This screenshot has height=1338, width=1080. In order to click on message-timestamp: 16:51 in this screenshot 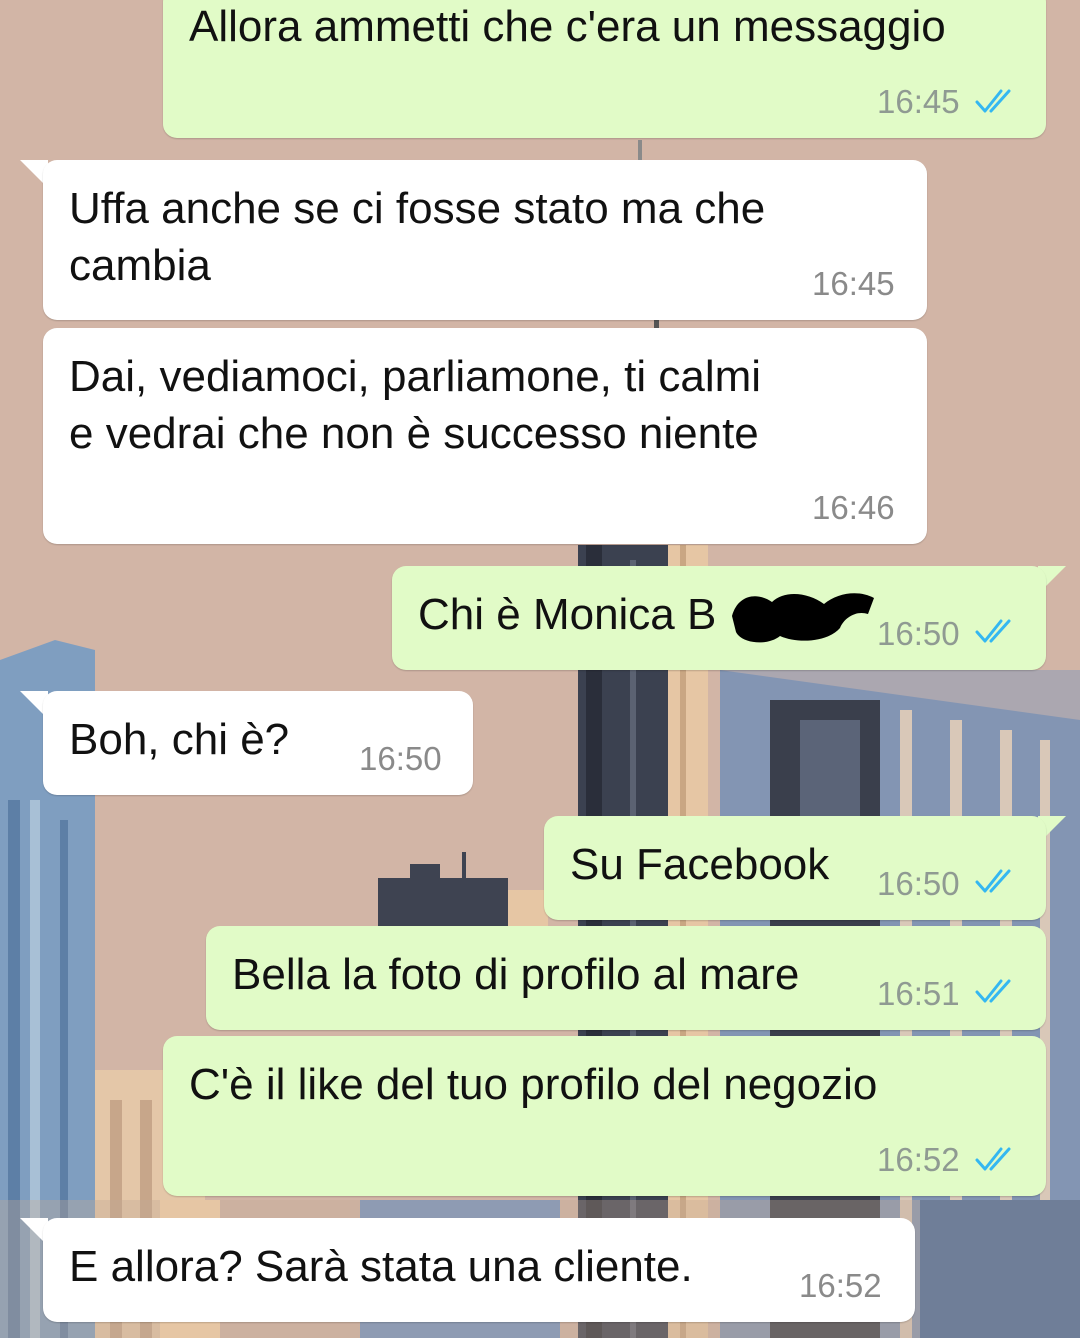, I will do `click(918, 993)`.